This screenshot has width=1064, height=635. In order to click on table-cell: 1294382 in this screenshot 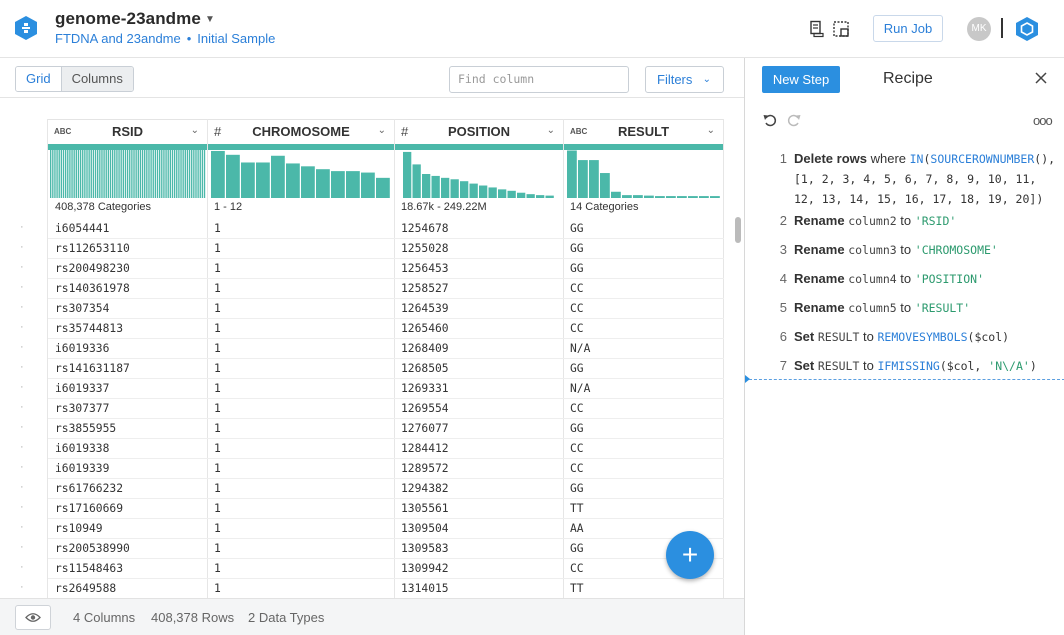, I will do `click(425, 488)`.